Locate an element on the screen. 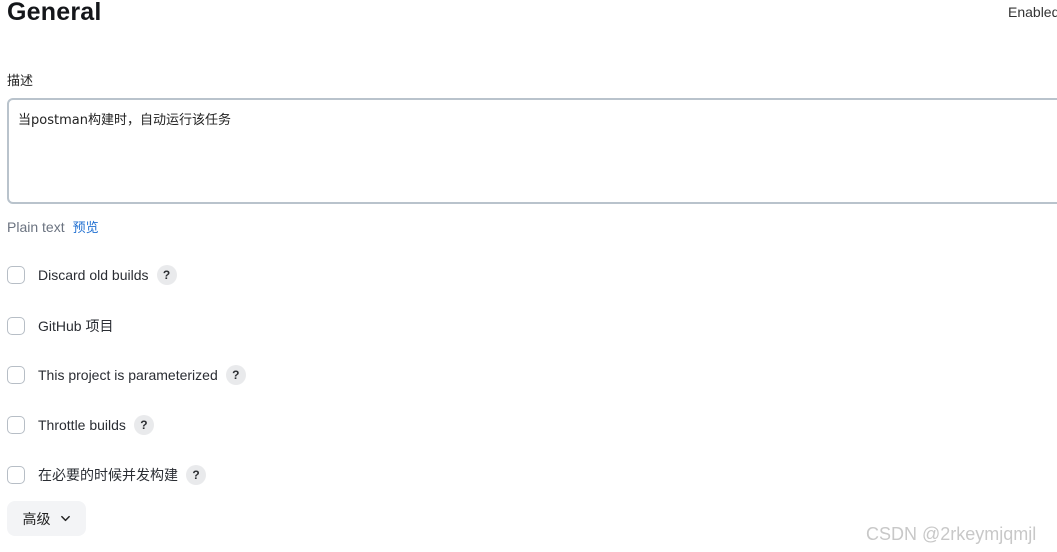 The image size is (1057, 552). option-label: 在必要的时候并发构建 is located at coordinates (108, 475).